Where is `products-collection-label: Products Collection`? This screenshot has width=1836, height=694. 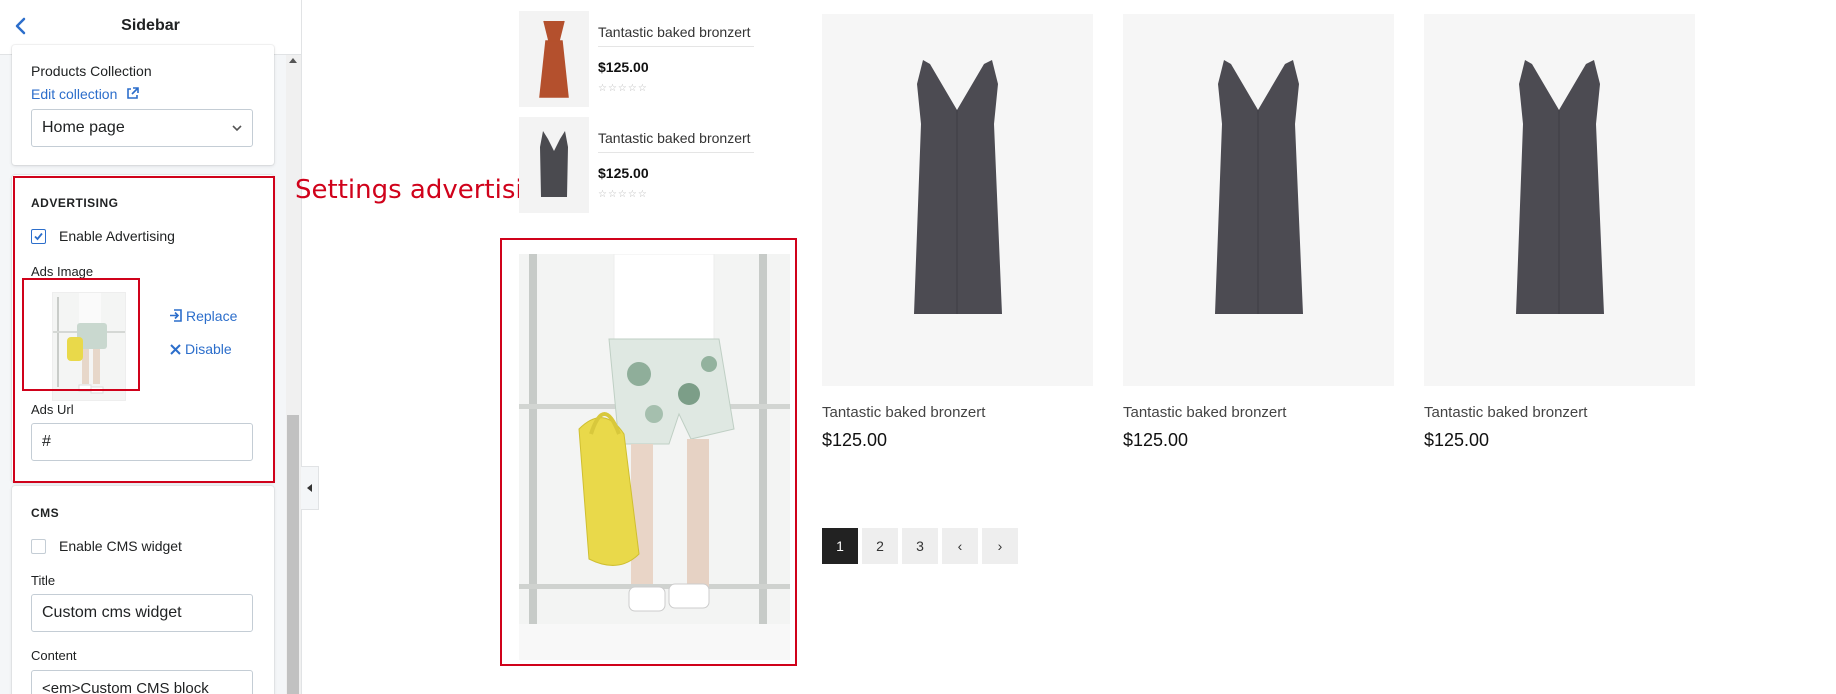
products-collection-label: Products Collection is located at coordinates (91, 71).